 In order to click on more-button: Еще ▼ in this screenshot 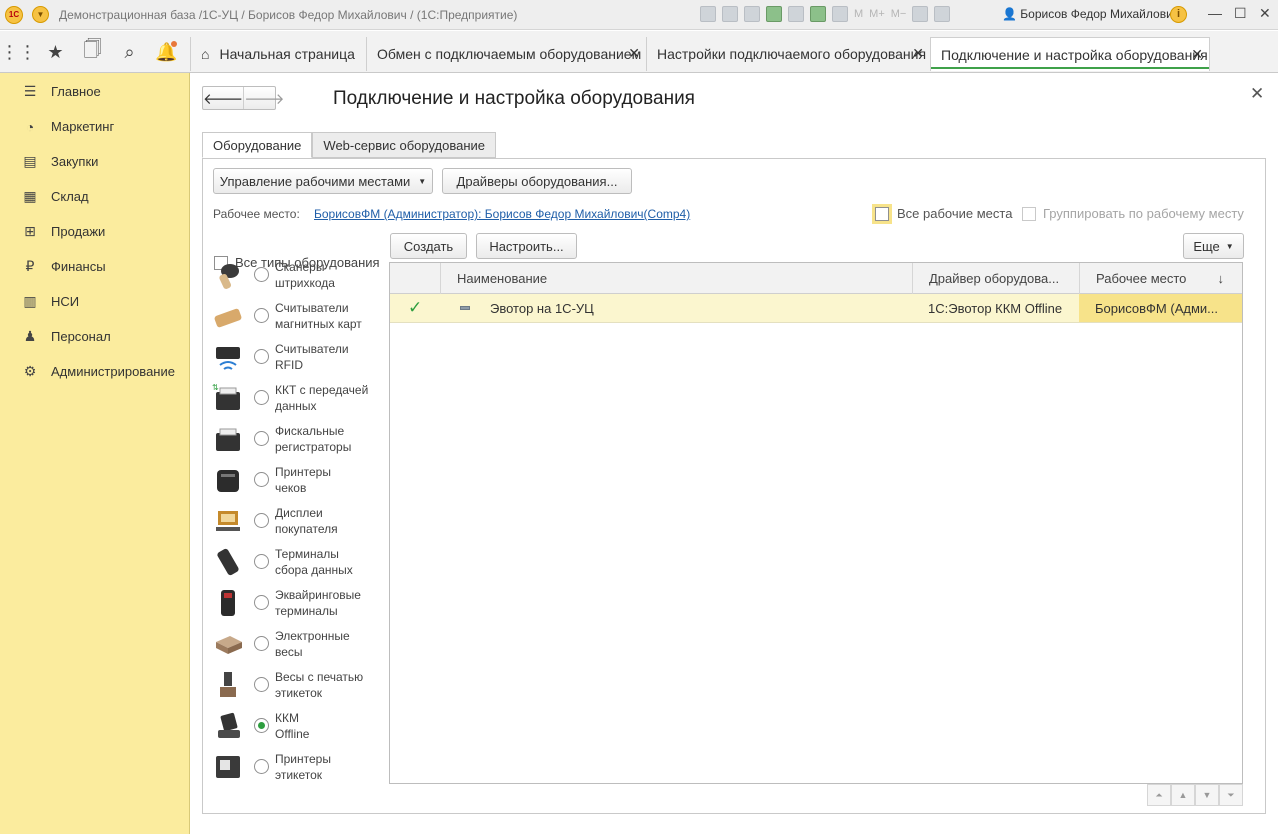, I will do `click(1213, 246)`.